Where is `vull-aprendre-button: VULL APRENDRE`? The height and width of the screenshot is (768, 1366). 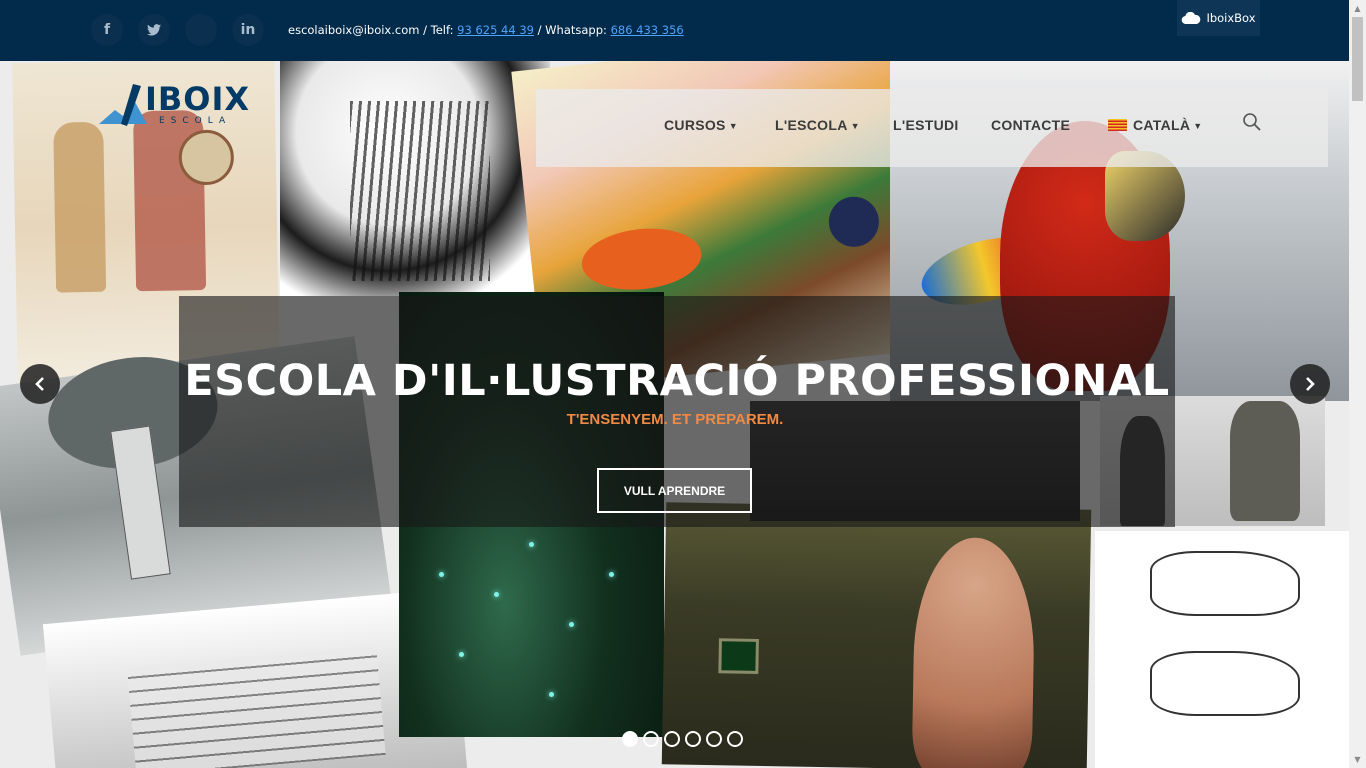
vull-aprendre-button: VULL APRENDRE is located at coordinates (674, 490).